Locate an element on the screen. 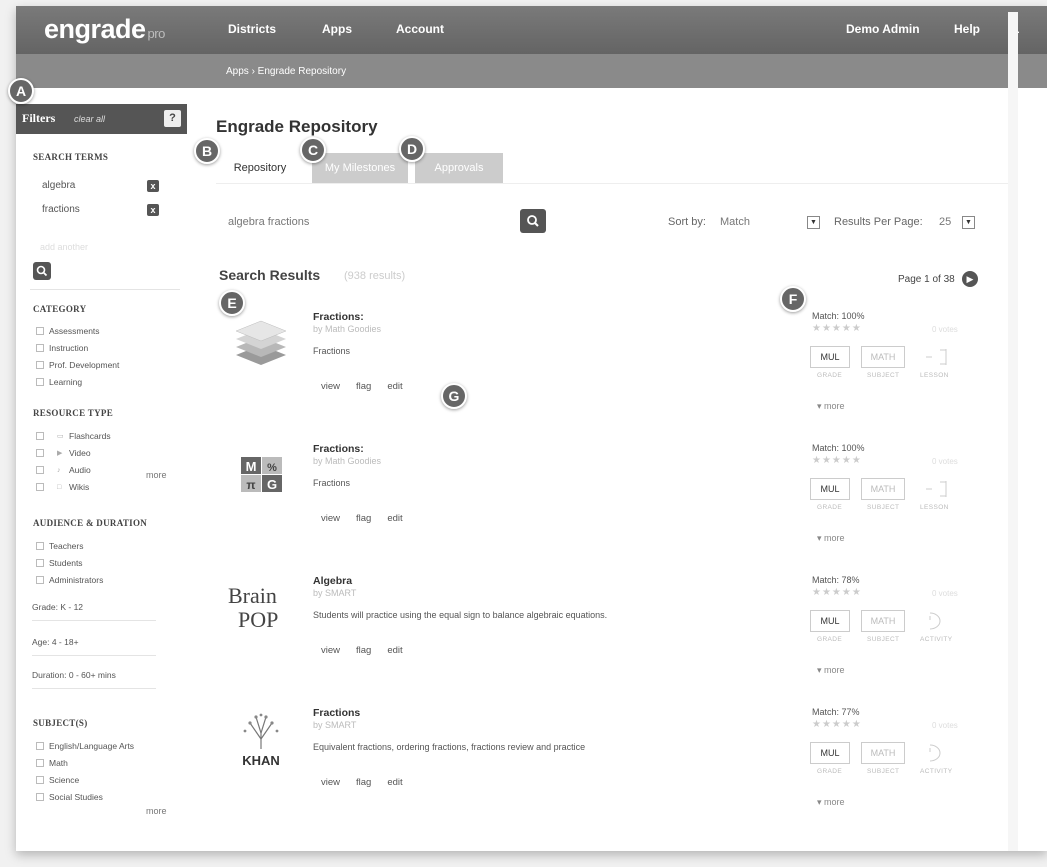 The image size is (1047, 867). grade-badge: MUL is located at coordinates (830, 621).